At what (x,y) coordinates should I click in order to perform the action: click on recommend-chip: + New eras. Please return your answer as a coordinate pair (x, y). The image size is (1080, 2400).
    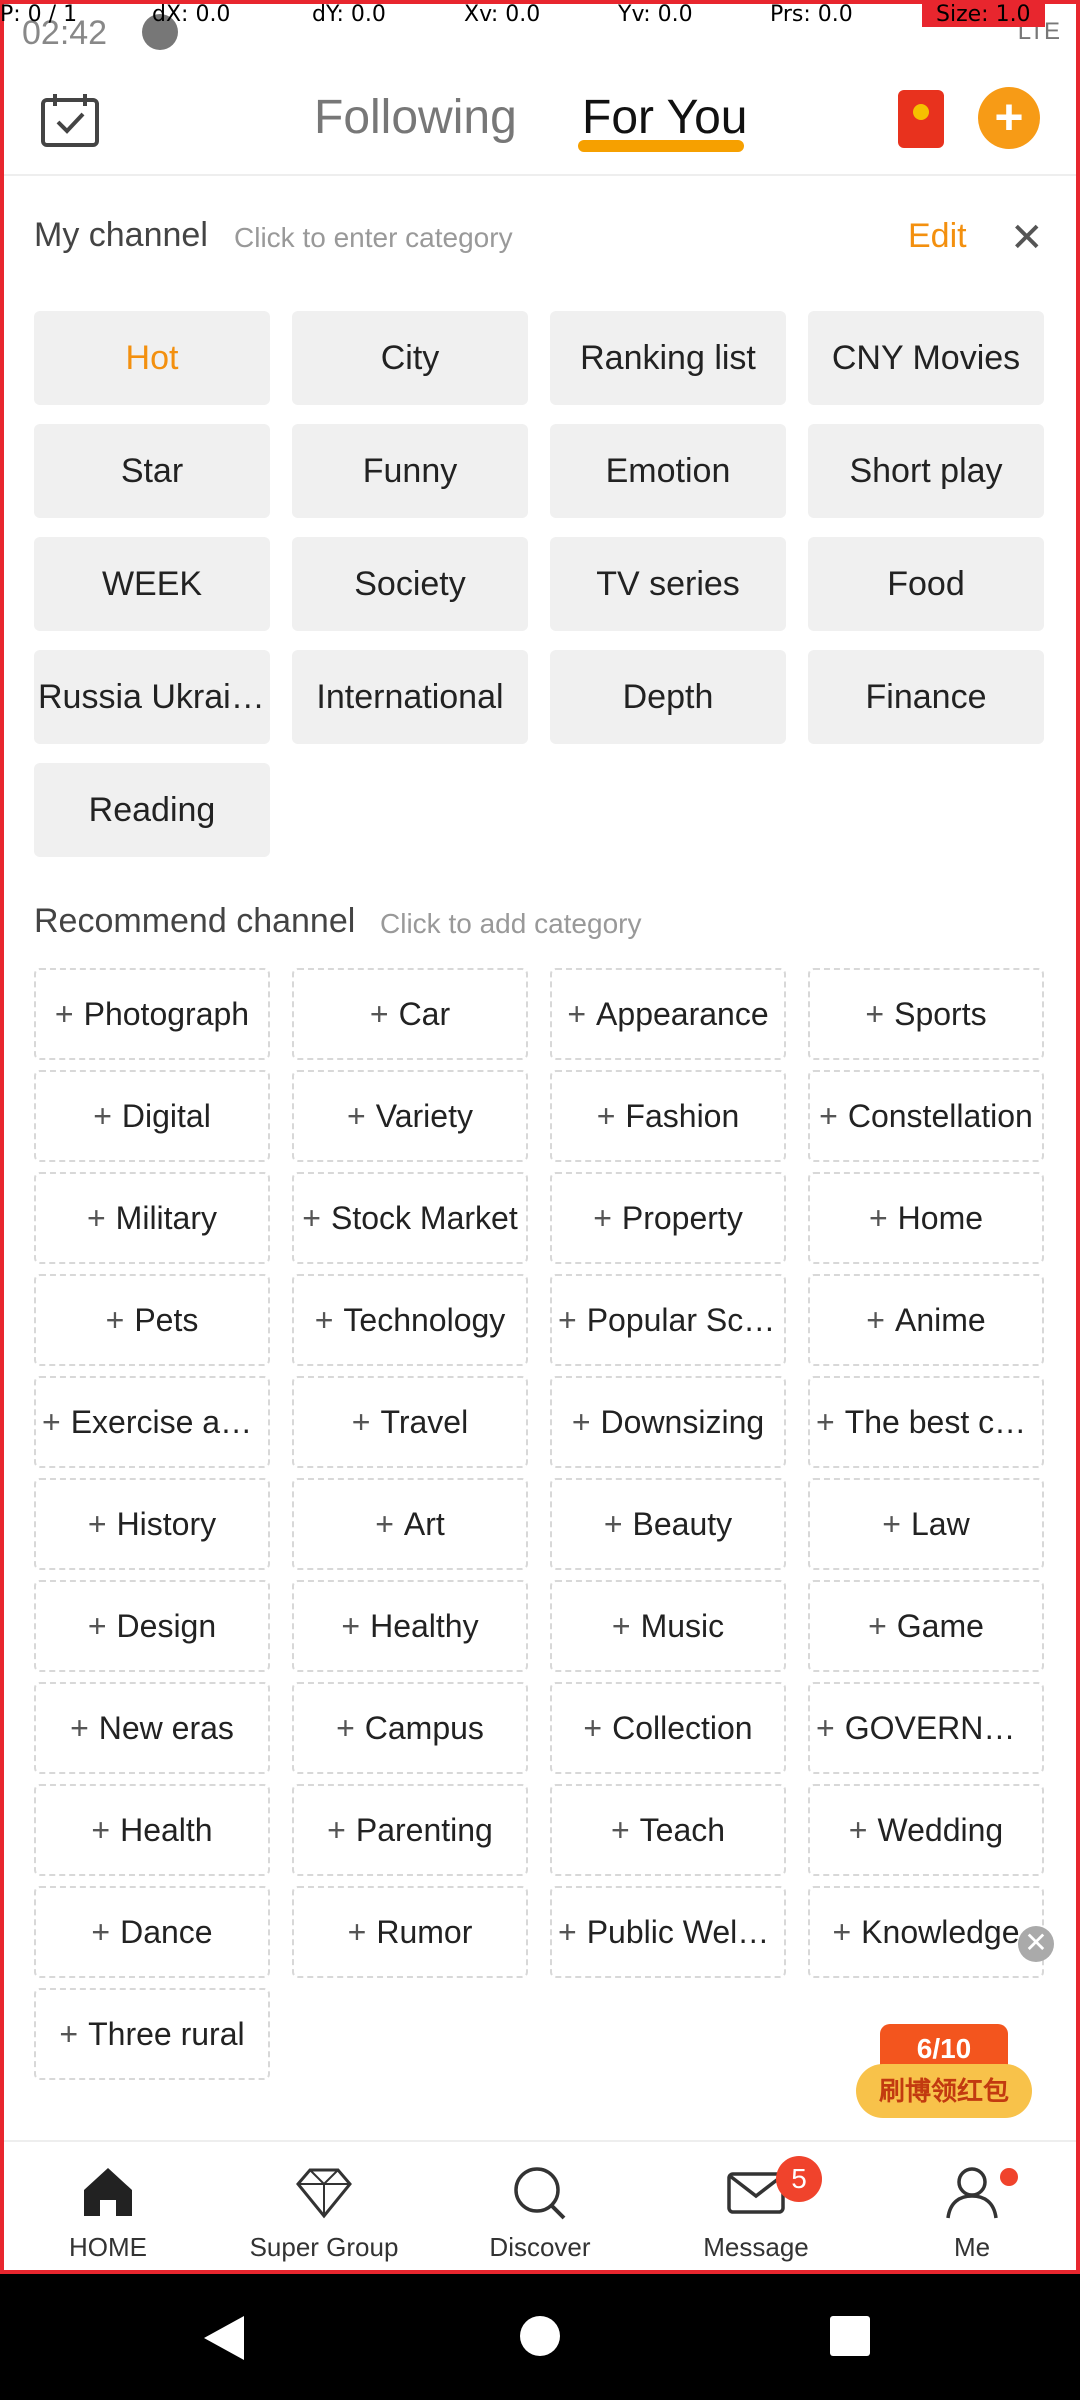
    Looking at the image, I should click on (152, 1728).